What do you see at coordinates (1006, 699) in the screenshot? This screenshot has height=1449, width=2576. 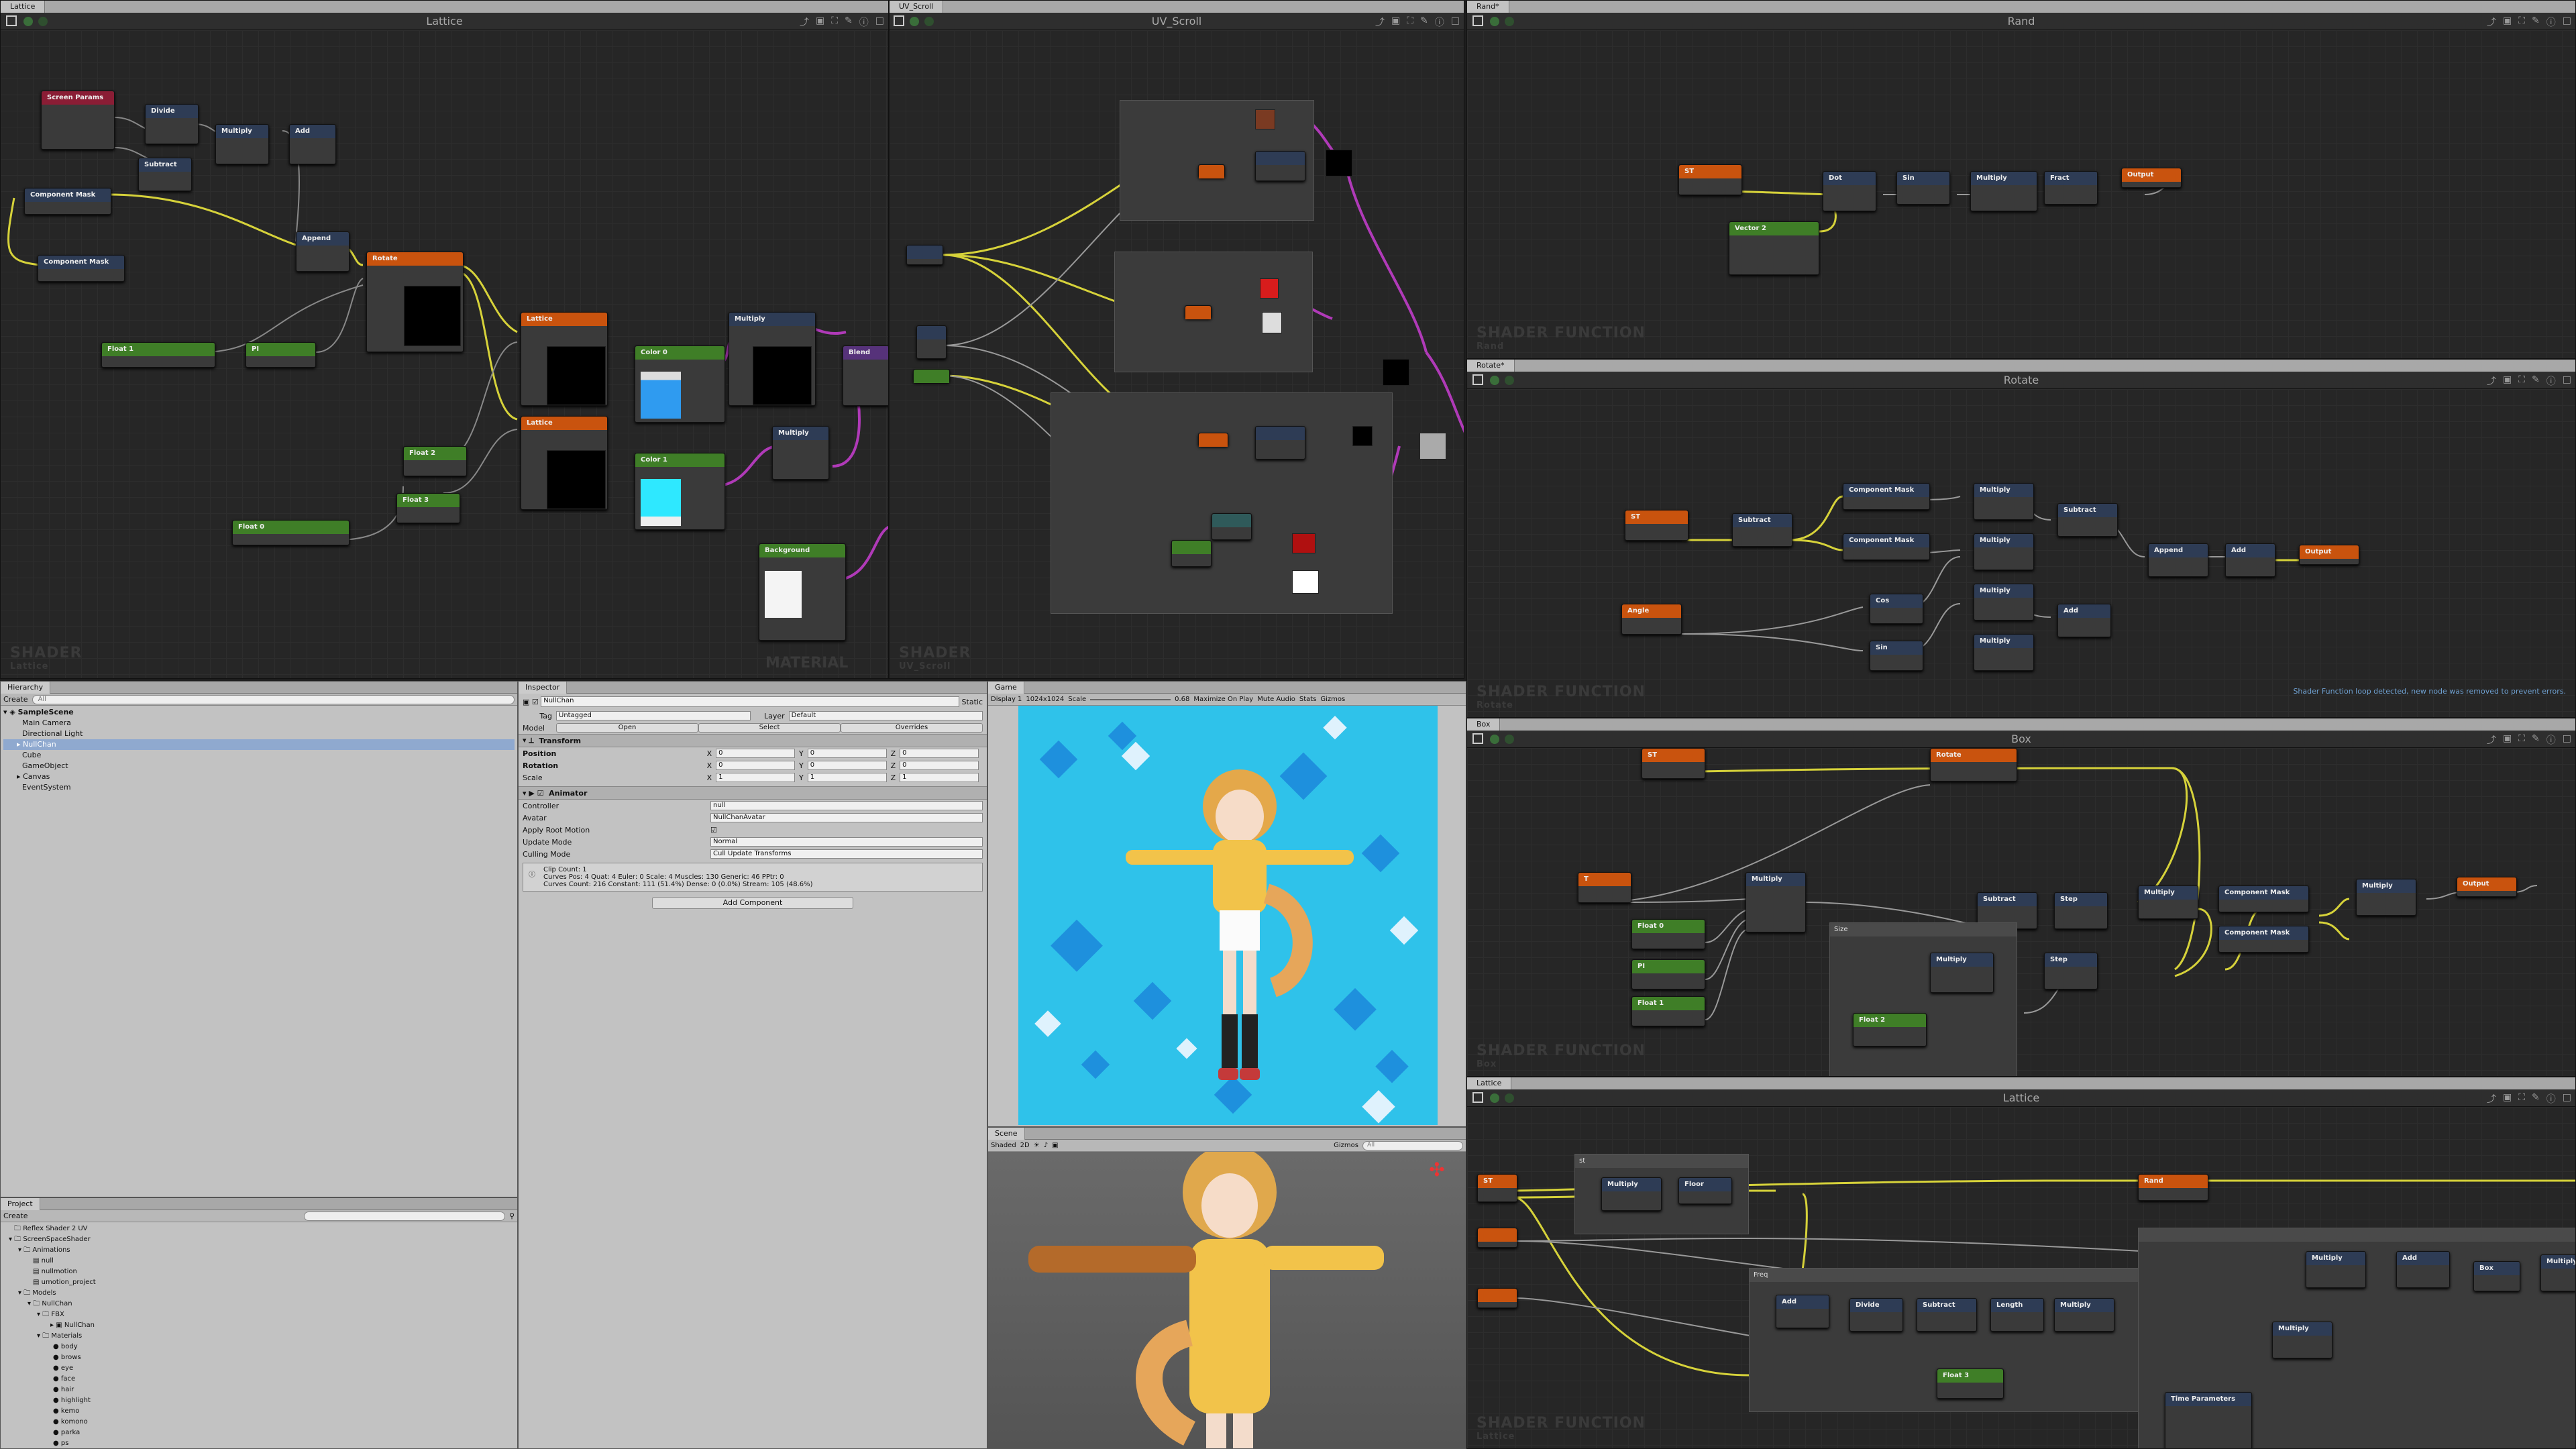 I see `display-dropdown: Display 1` at bounding box center [1006, 699].